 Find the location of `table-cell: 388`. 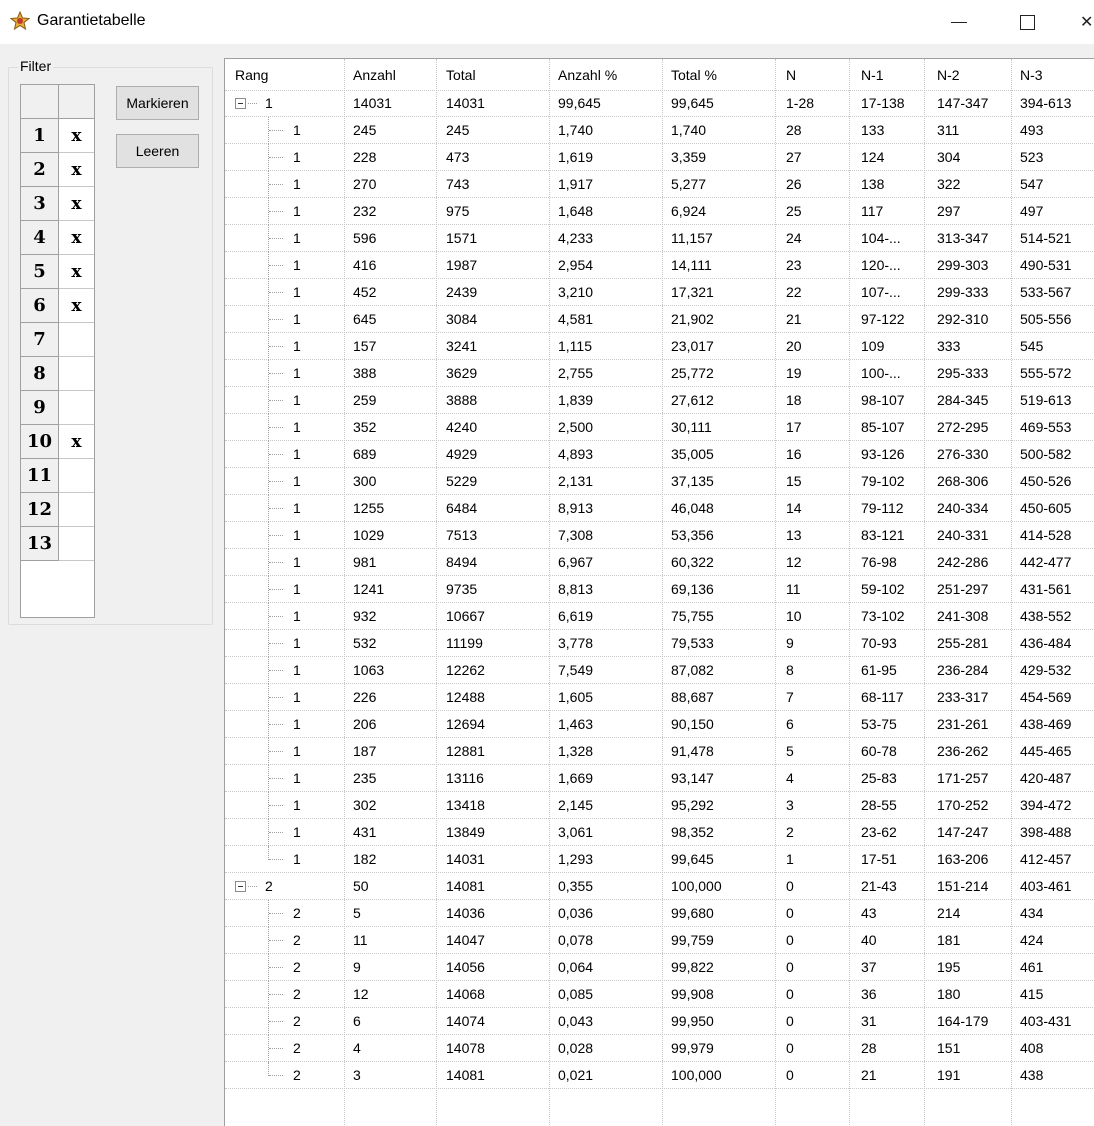

table-cell: 388 is located at coordinates (365, 373).